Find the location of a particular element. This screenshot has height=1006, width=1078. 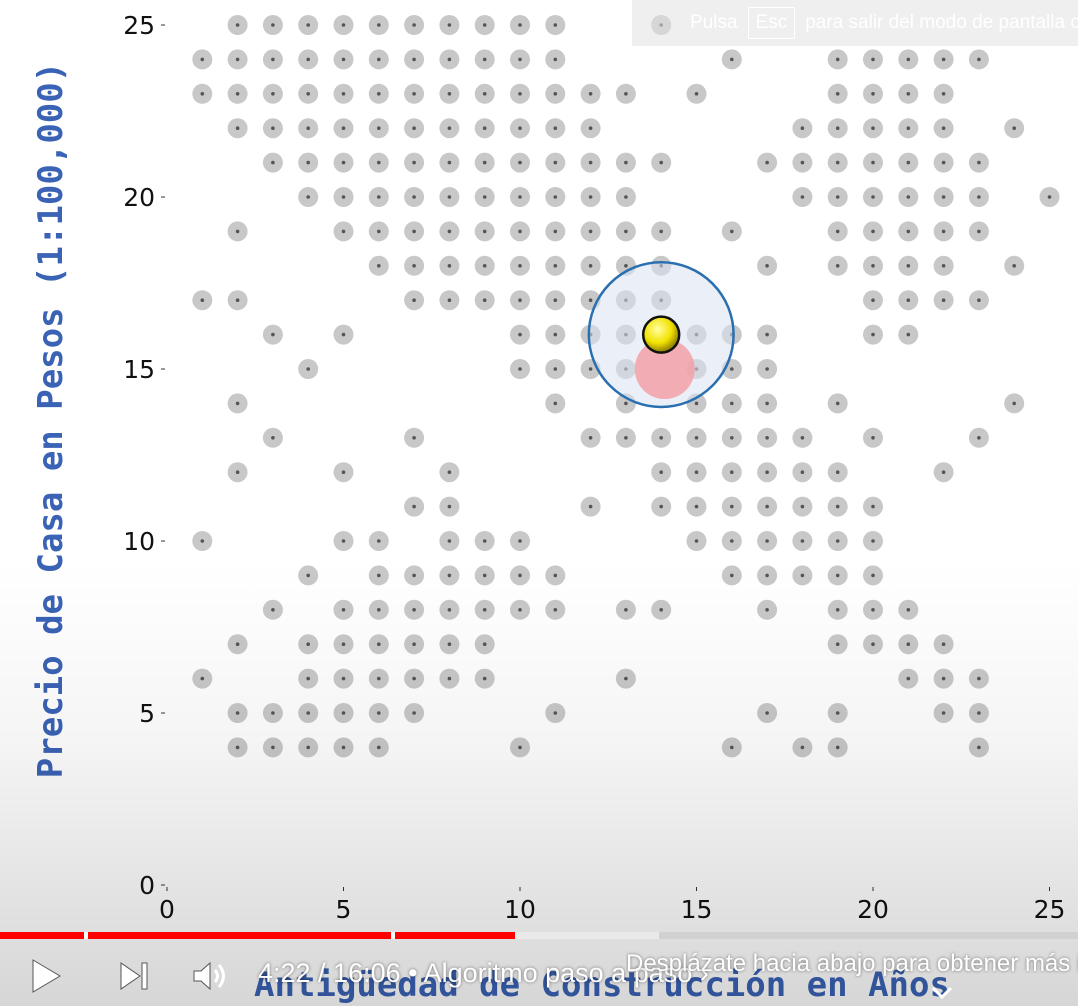

play-button is located at coordinates (46, 975).